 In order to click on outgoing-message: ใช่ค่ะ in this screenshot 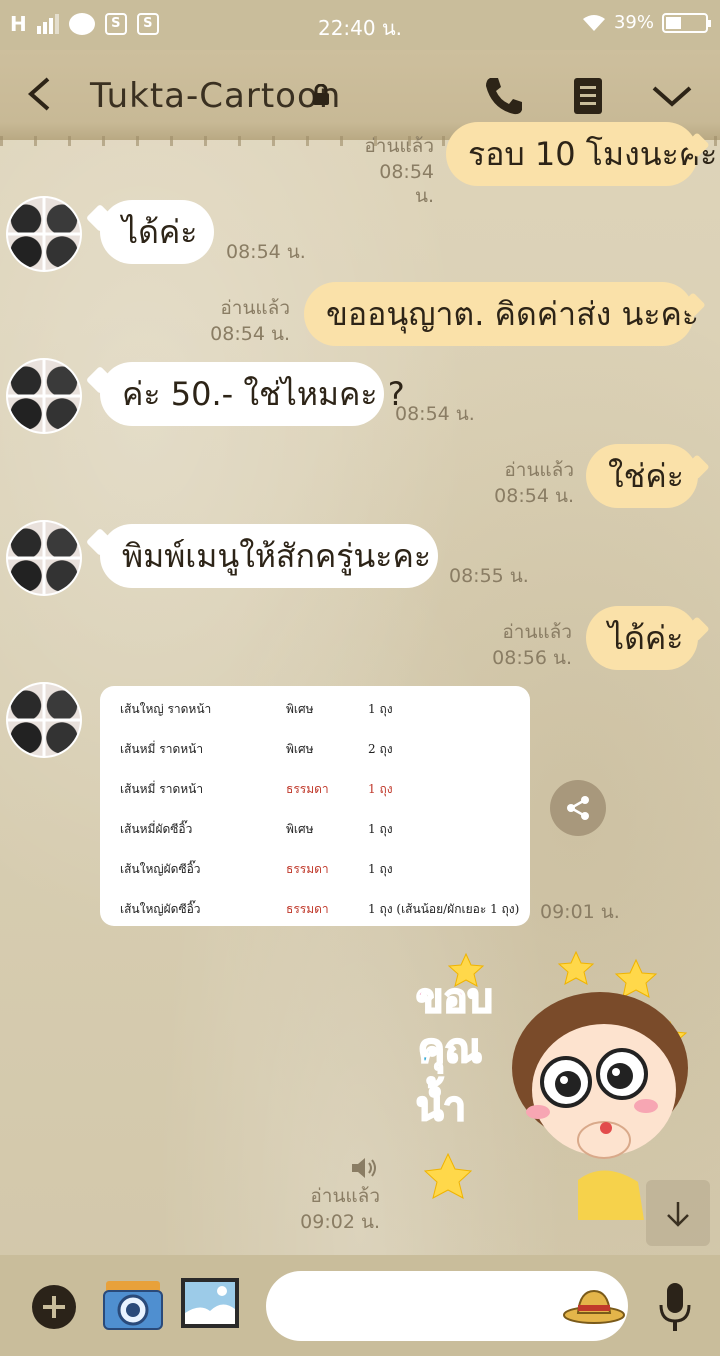, I will do `click(642, 476)`.